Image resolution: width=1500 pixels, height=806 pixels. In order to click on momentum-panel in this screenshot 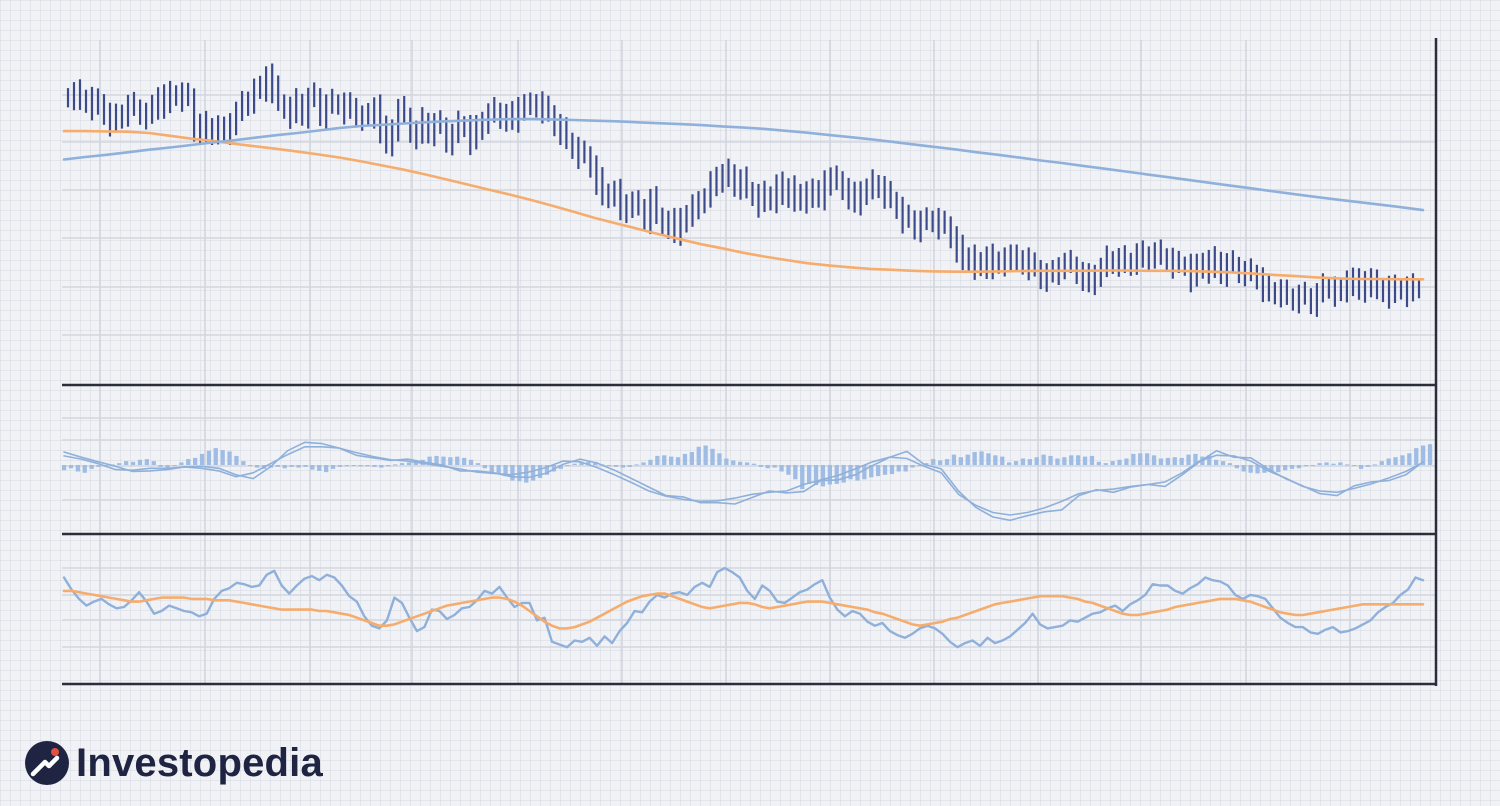, I will do `click(747, 481)`.